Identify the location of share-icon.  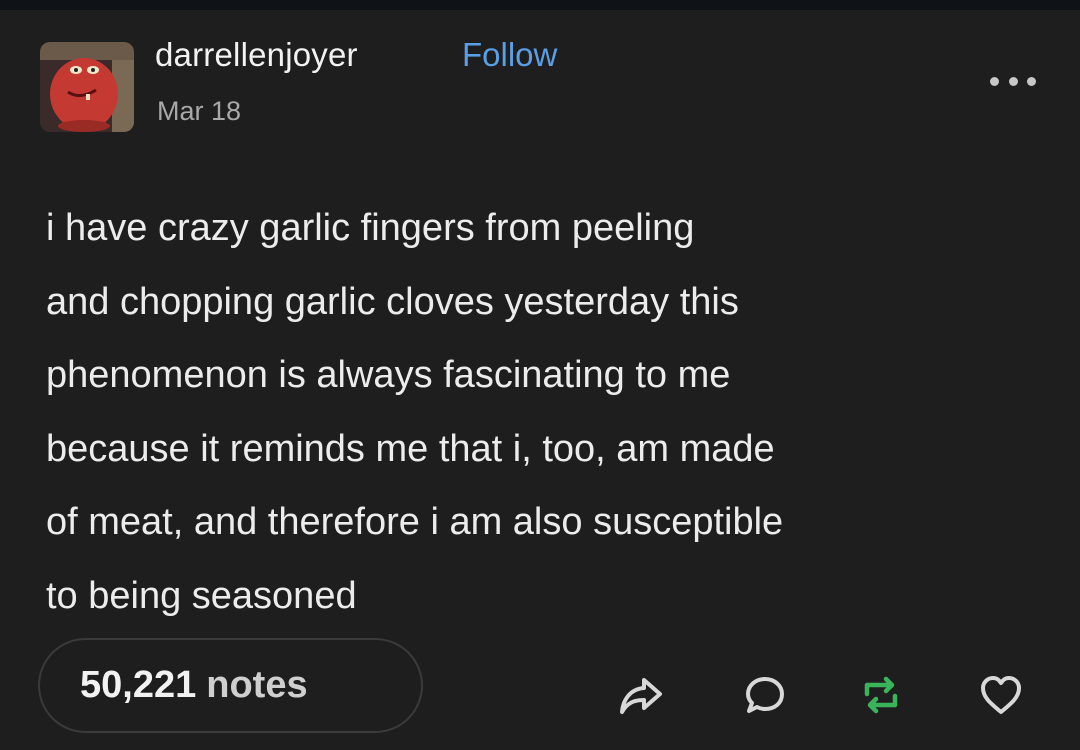
(641, 696).